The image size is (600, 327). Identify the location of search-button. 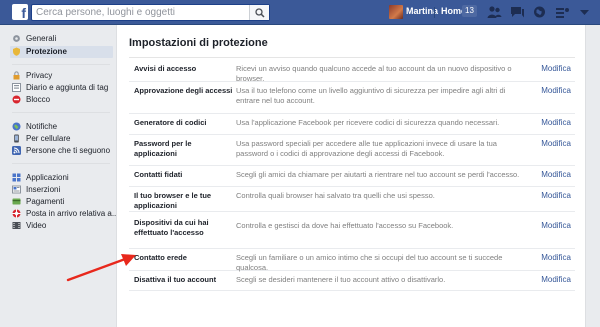
(259, 12).